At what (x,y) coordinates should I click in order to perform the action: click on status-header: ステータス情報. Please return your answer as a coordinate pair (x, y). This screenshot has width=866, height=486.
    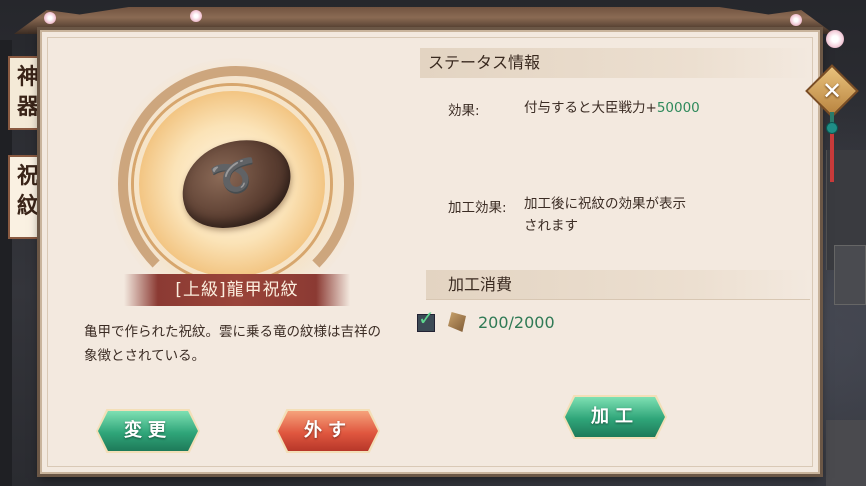
    Looking at the image, I should click on (615, 63).